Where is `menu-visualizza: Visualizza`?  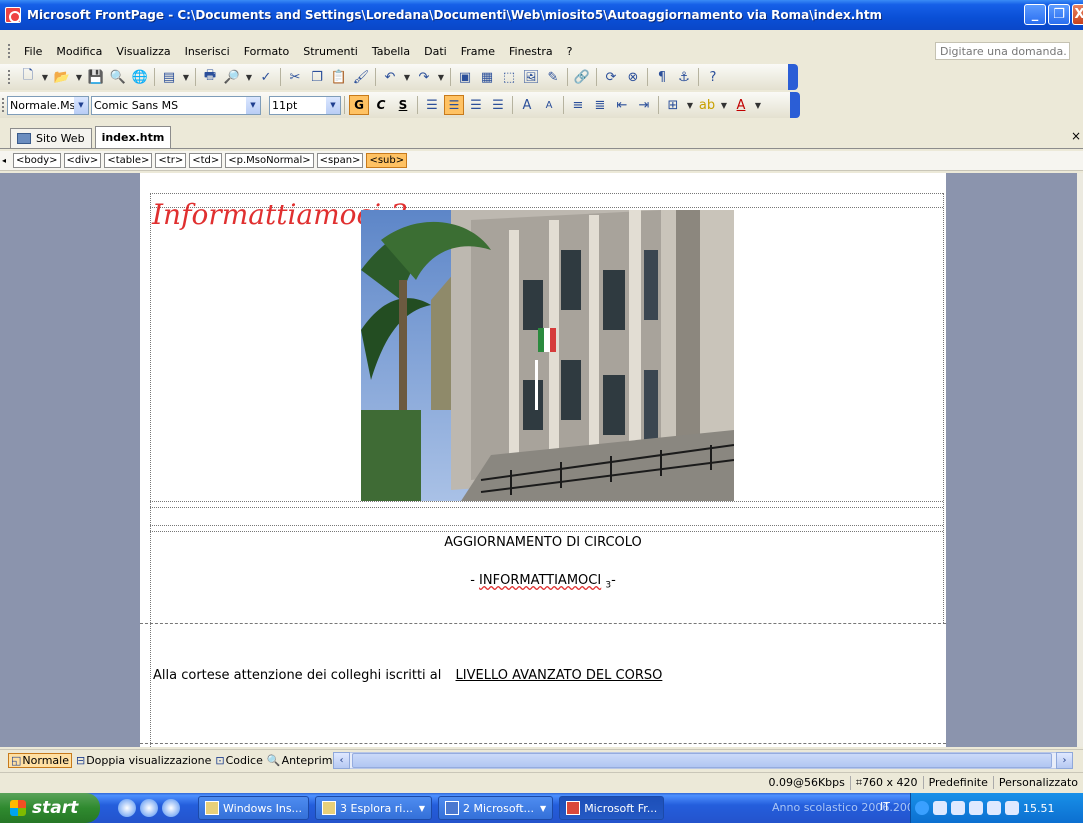
menu-visualizza: Visualizza is located at coordinates (143, 51).